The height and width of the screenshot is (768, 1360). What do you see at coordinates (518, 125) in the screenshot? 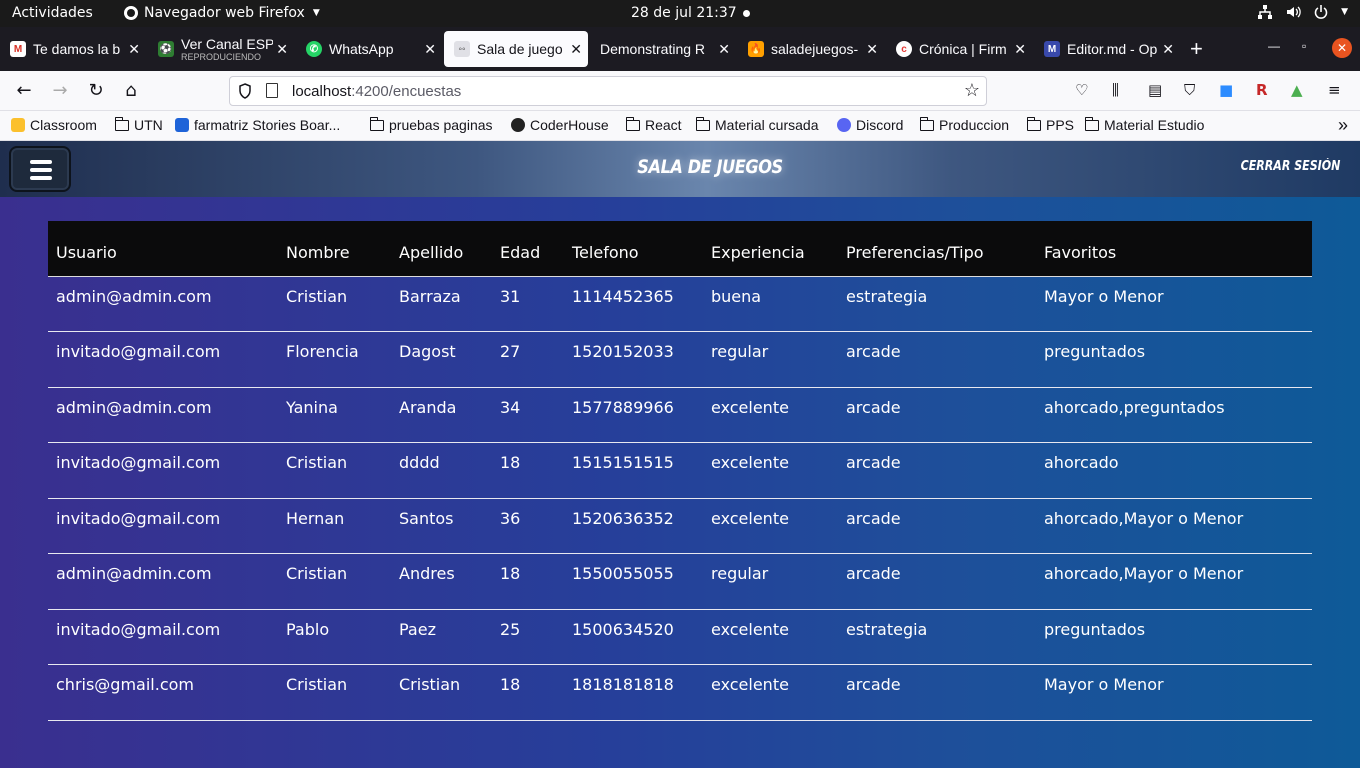
I see `coderhouse-icon` at bounding box center [518, 125].